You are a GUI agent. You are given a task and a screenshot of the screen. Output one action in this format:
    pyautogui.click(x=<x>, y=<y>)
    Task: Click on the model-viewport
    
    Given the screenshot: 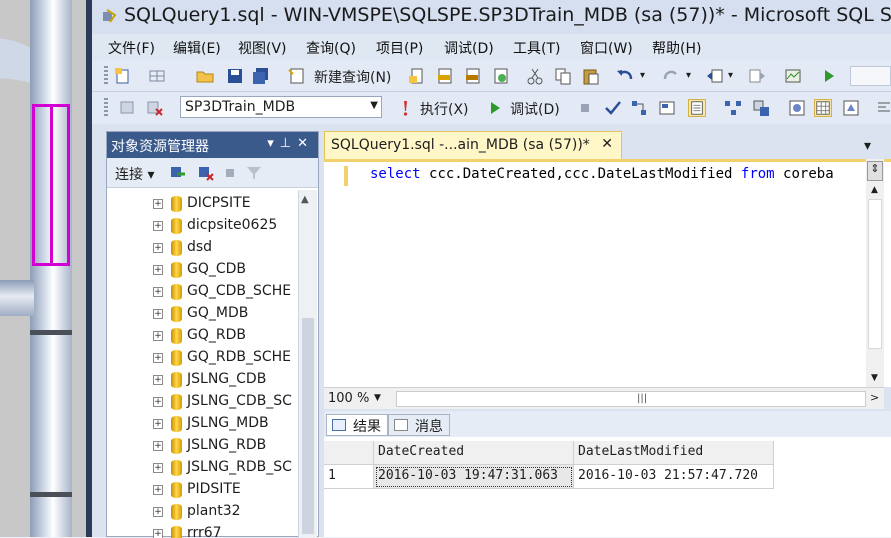 What is the action you would take?
    pyautogui.click(x=46, y=268)
    